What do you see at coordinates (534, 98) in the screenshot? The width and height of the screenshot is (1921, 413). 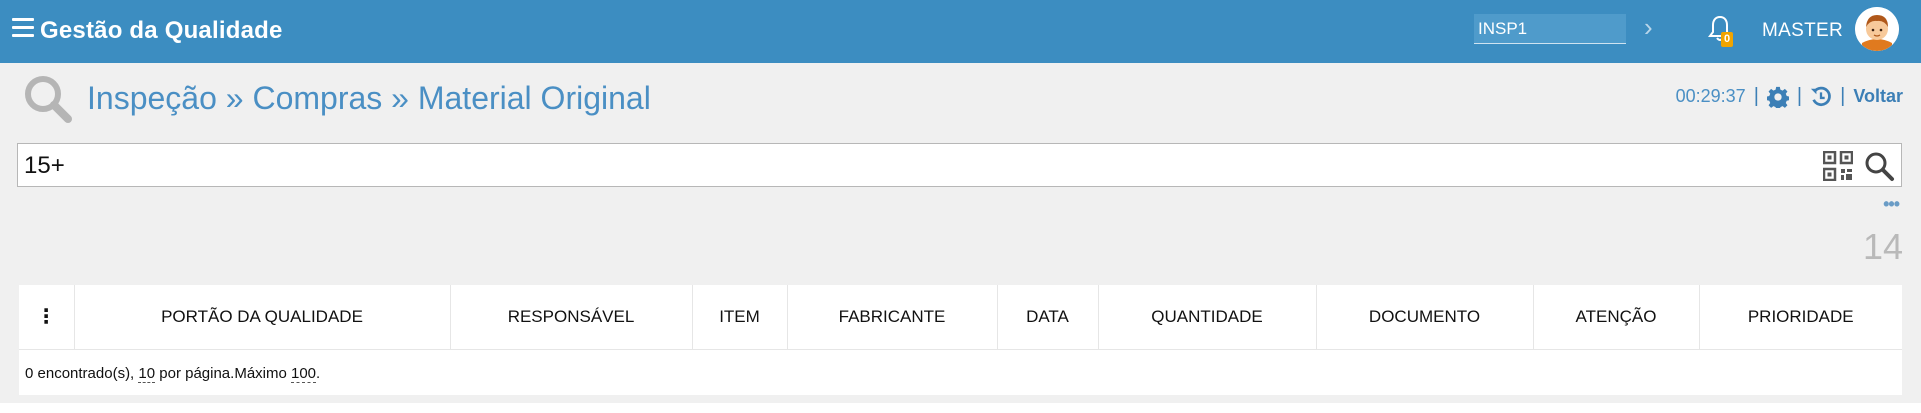 I see `breadcrumb-item-material-original: Material Original` at bounding box center [534, 98].